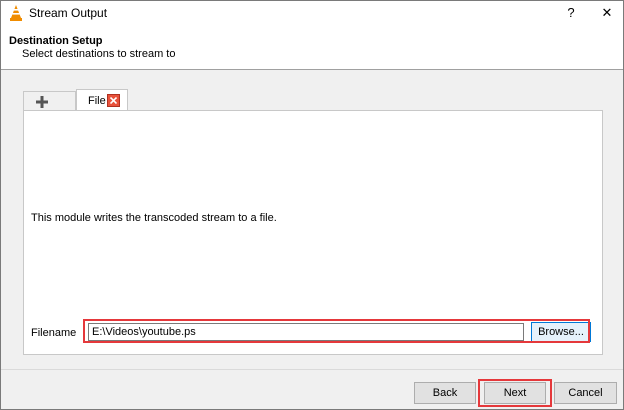 Image resolution: width=624 pixels, height=410 pixels. I want to click on window-title: Stream Output, so click(68, 13).